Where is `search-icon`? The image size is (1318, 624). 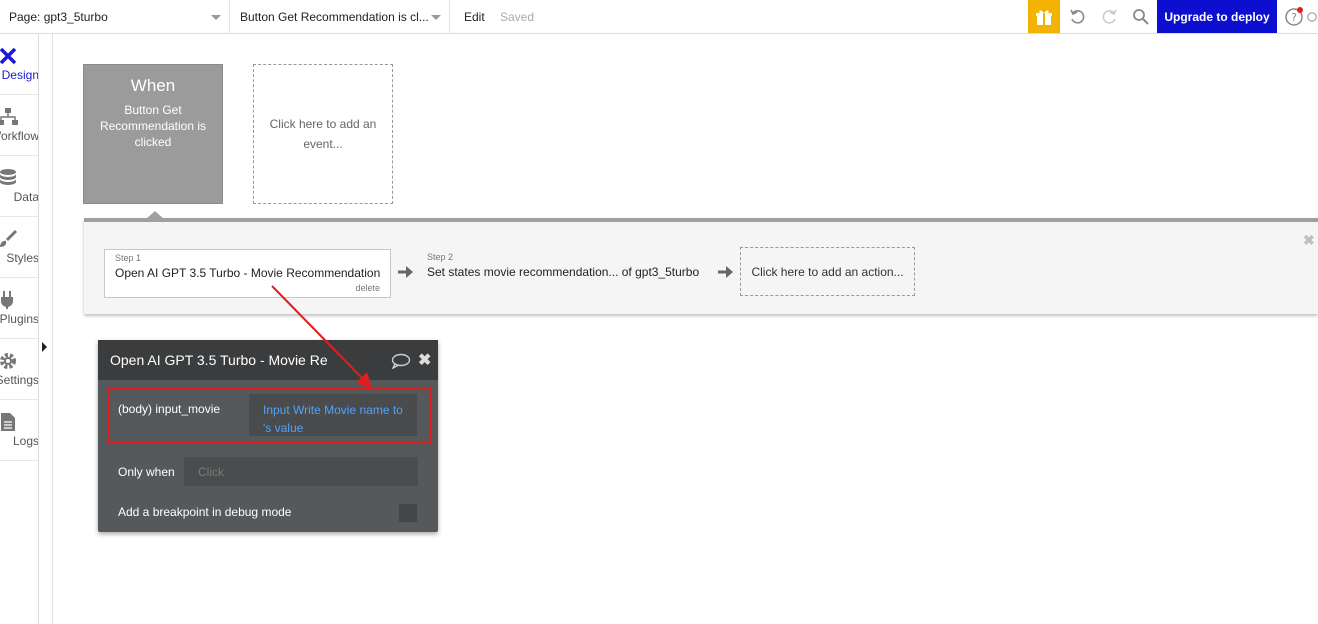
search-icon is located at coordinates (1141, 16).